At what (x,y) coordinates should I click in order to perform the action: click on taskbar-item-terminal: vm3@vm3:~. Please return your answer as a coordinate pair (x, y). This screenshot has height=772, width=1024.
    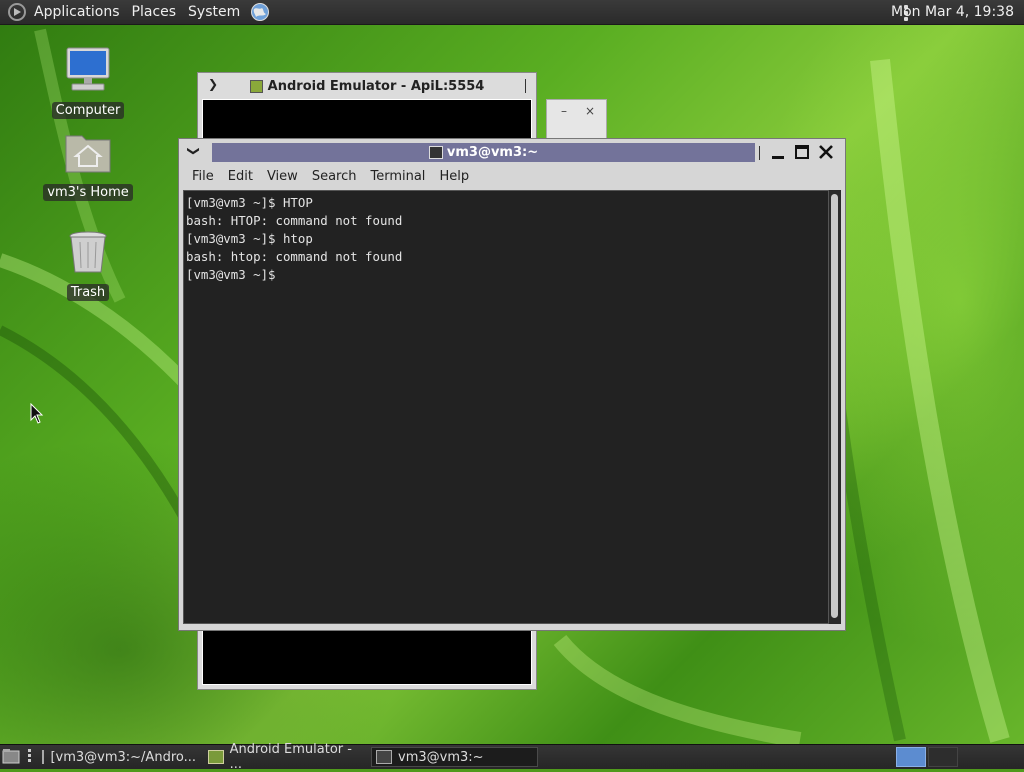
    Looking at the image, I should click on (454, 757).